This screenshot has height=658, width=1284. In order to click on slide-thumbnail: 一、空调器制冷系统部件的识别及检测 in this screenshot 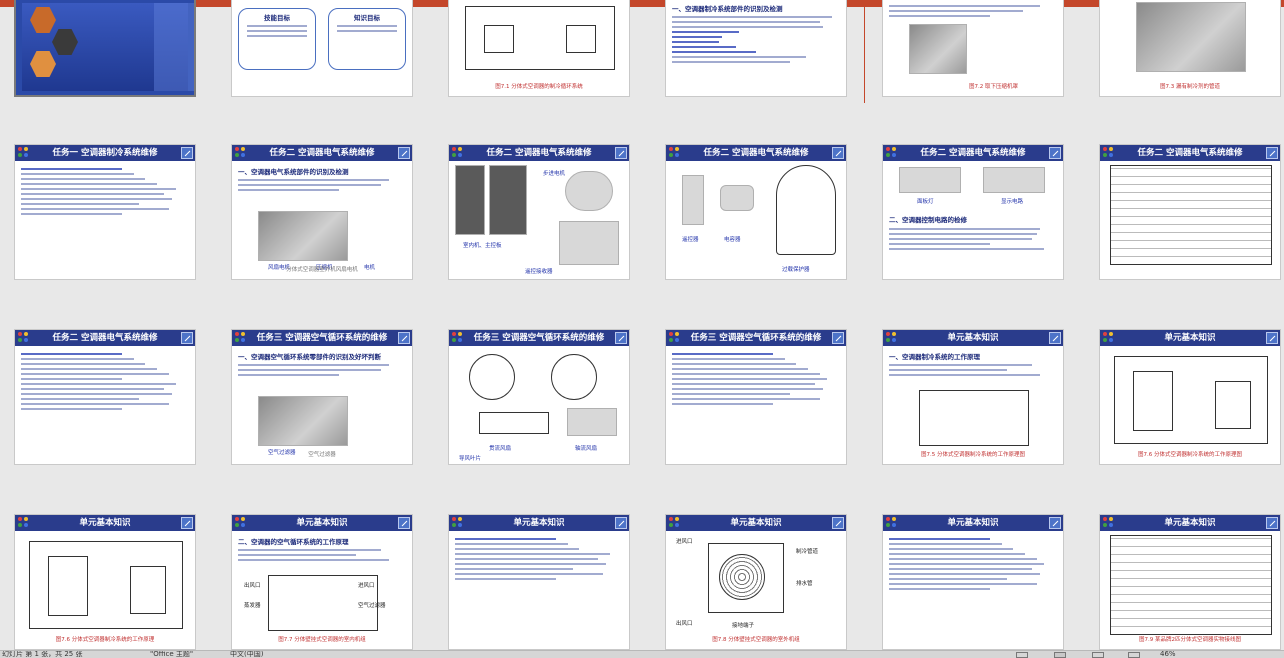, I will do `click(756, 48)`.